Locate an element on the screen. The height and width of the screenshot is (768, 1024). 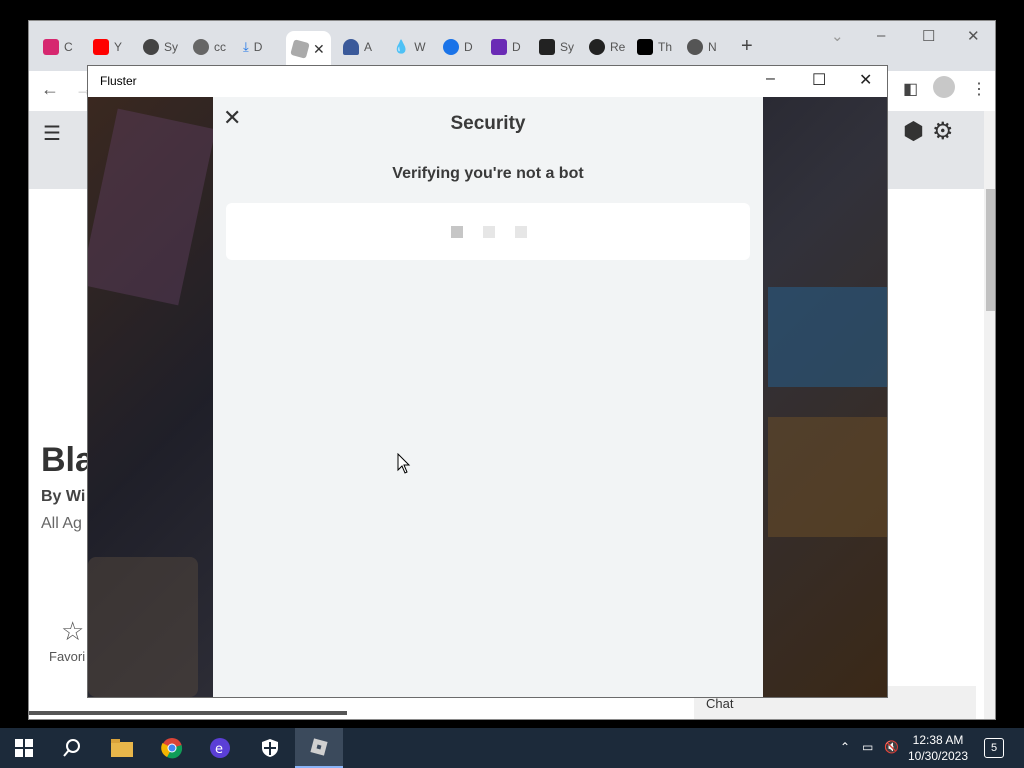
settings-icon: ⚙ is located at coordinates (947, 131).